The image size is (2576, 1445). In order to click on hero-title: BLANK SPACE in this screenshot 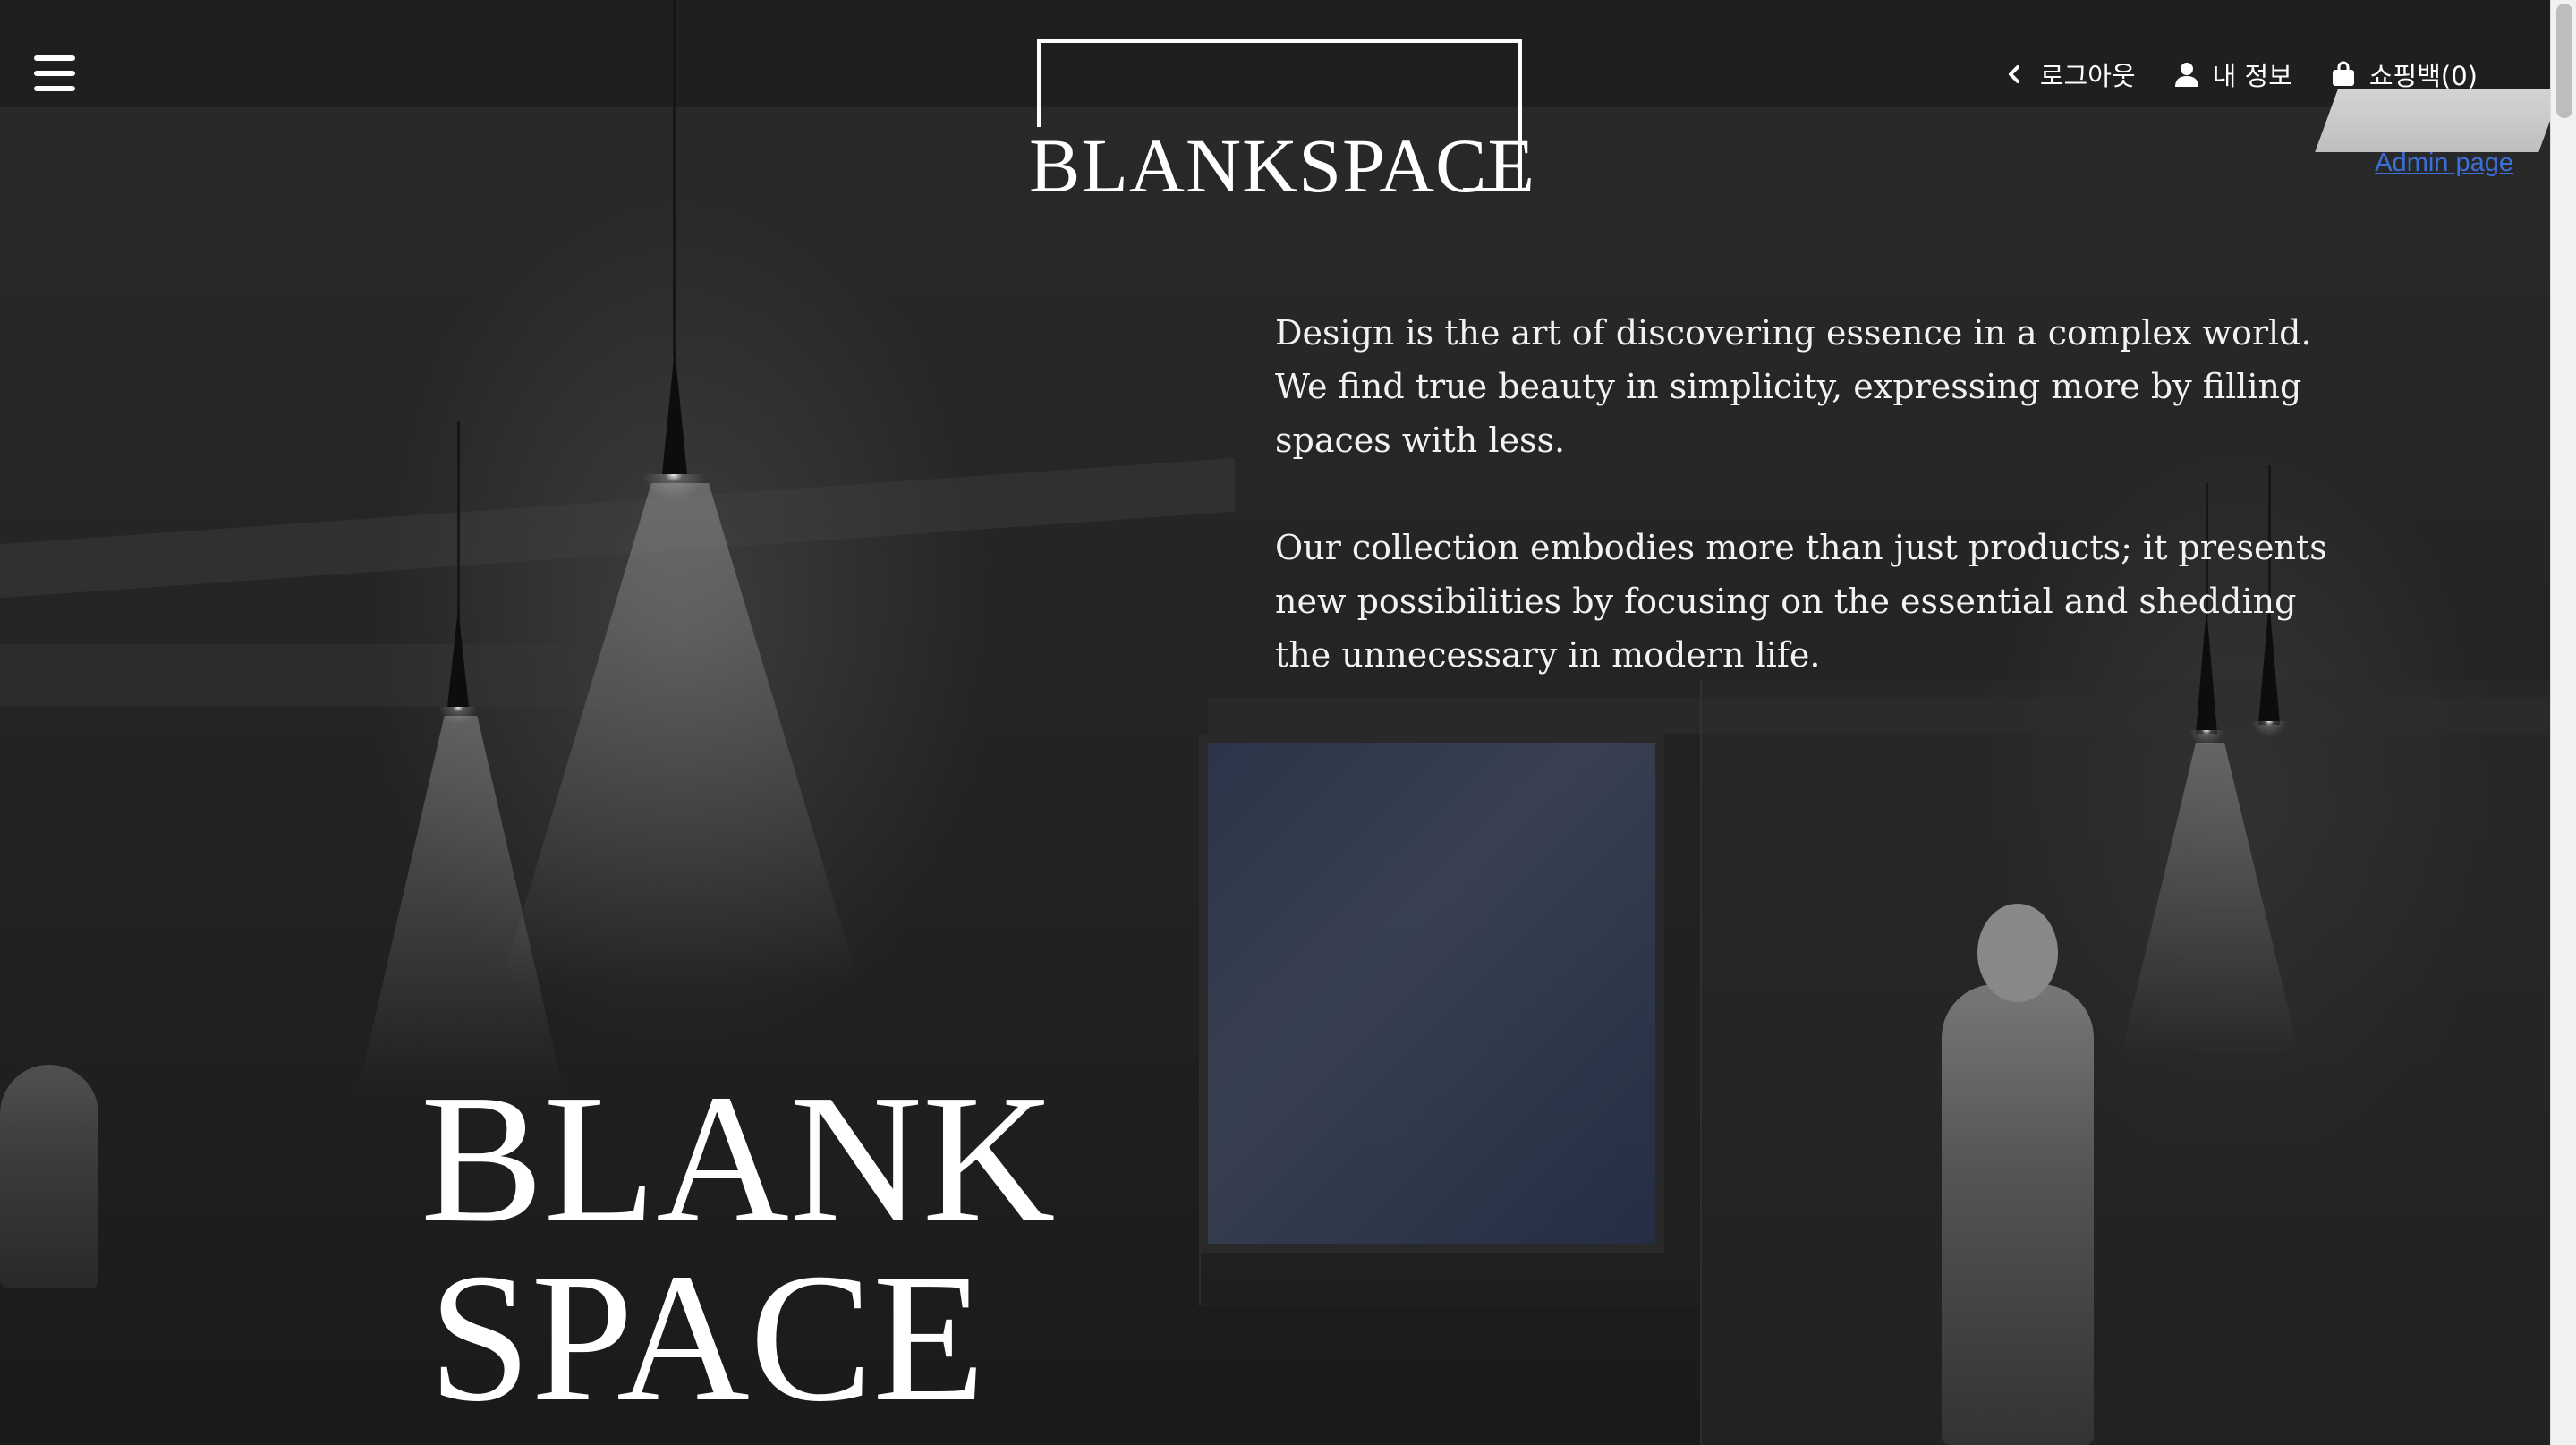, I will do `click(738, 1248)`.